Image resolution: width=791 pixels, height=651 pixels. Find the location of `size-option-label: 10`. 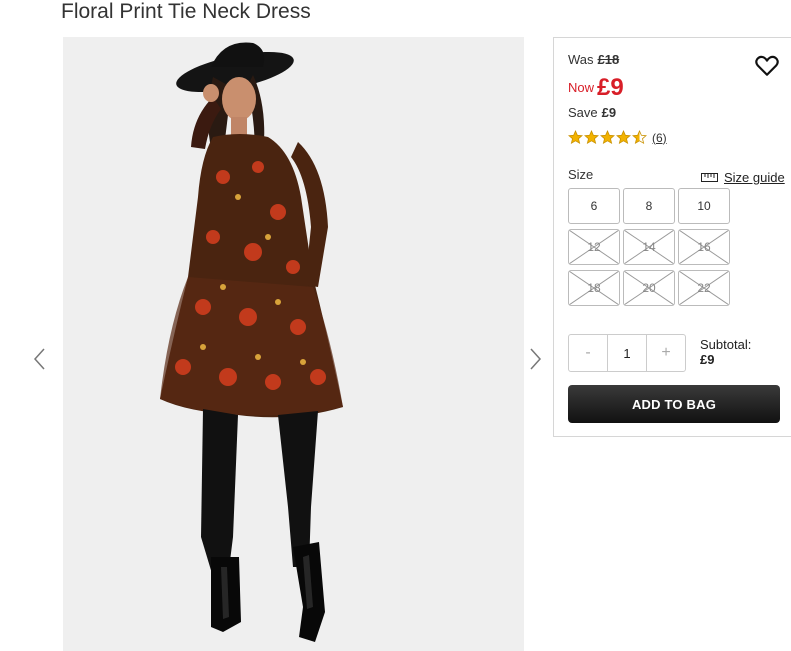

size-option-label: 10 is located at coordinates (704, 206).